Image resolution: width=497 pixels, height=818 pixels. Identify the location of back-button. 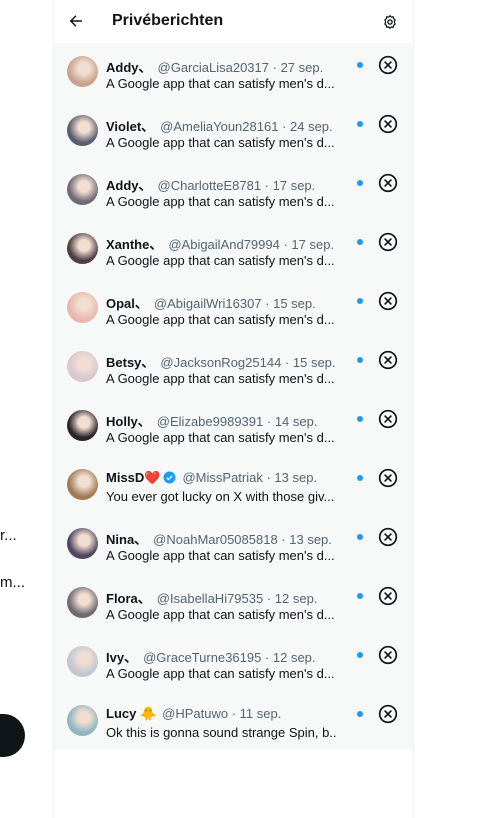
(76, 21).